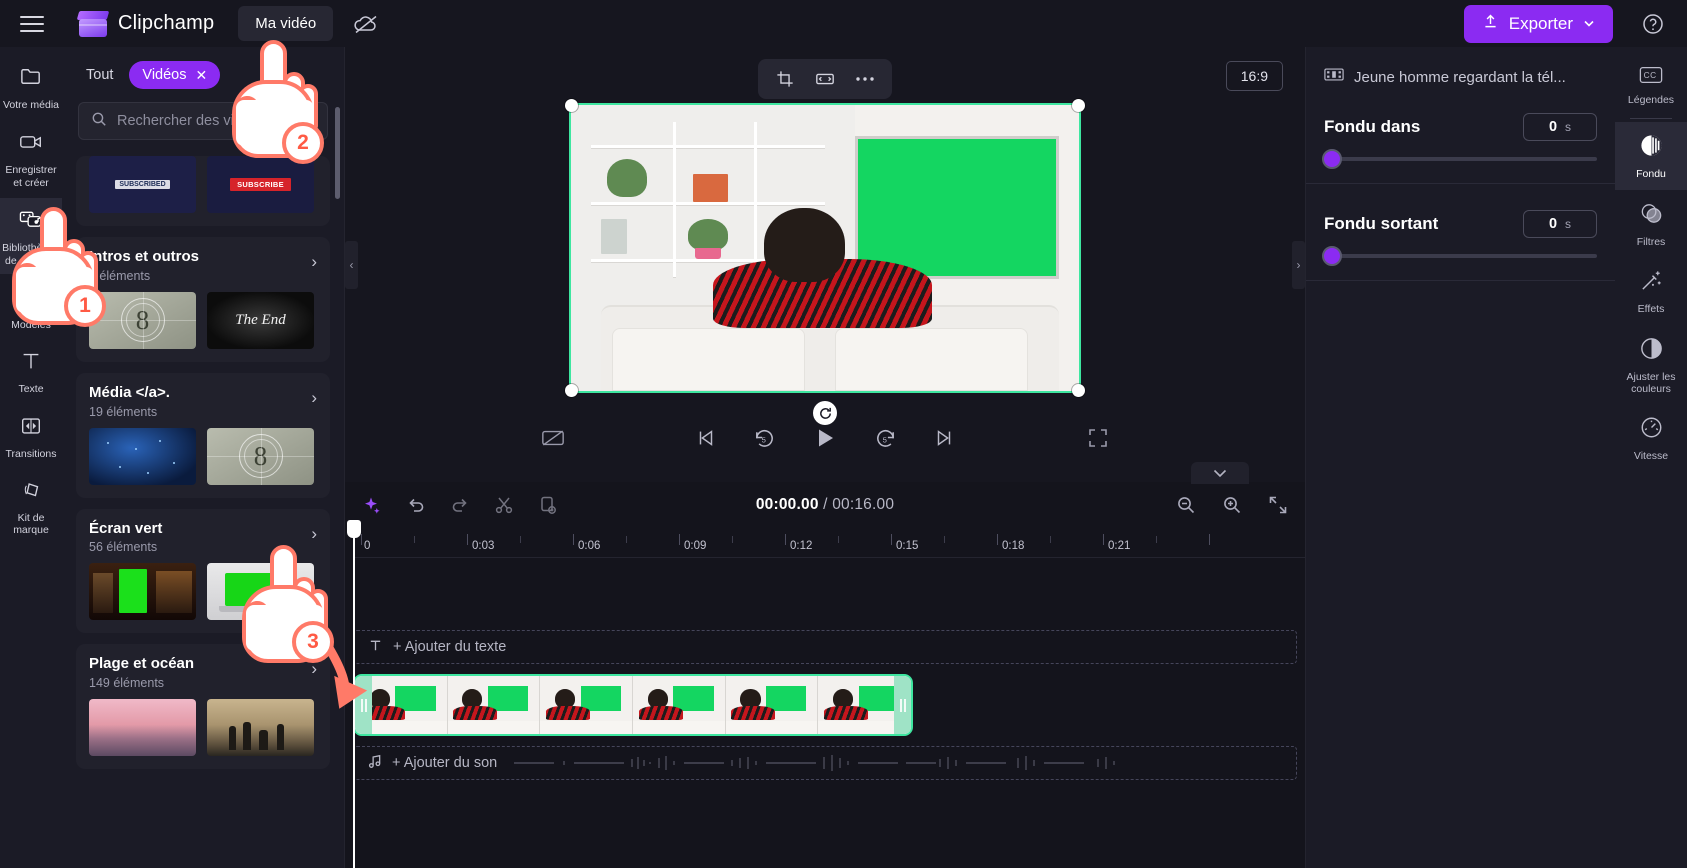 The image size is (1687, 868). What do you see at coordinates (863, 504) in the screenshot?
I see `total-time: 00:16.00` at bounding box center [863, 504].